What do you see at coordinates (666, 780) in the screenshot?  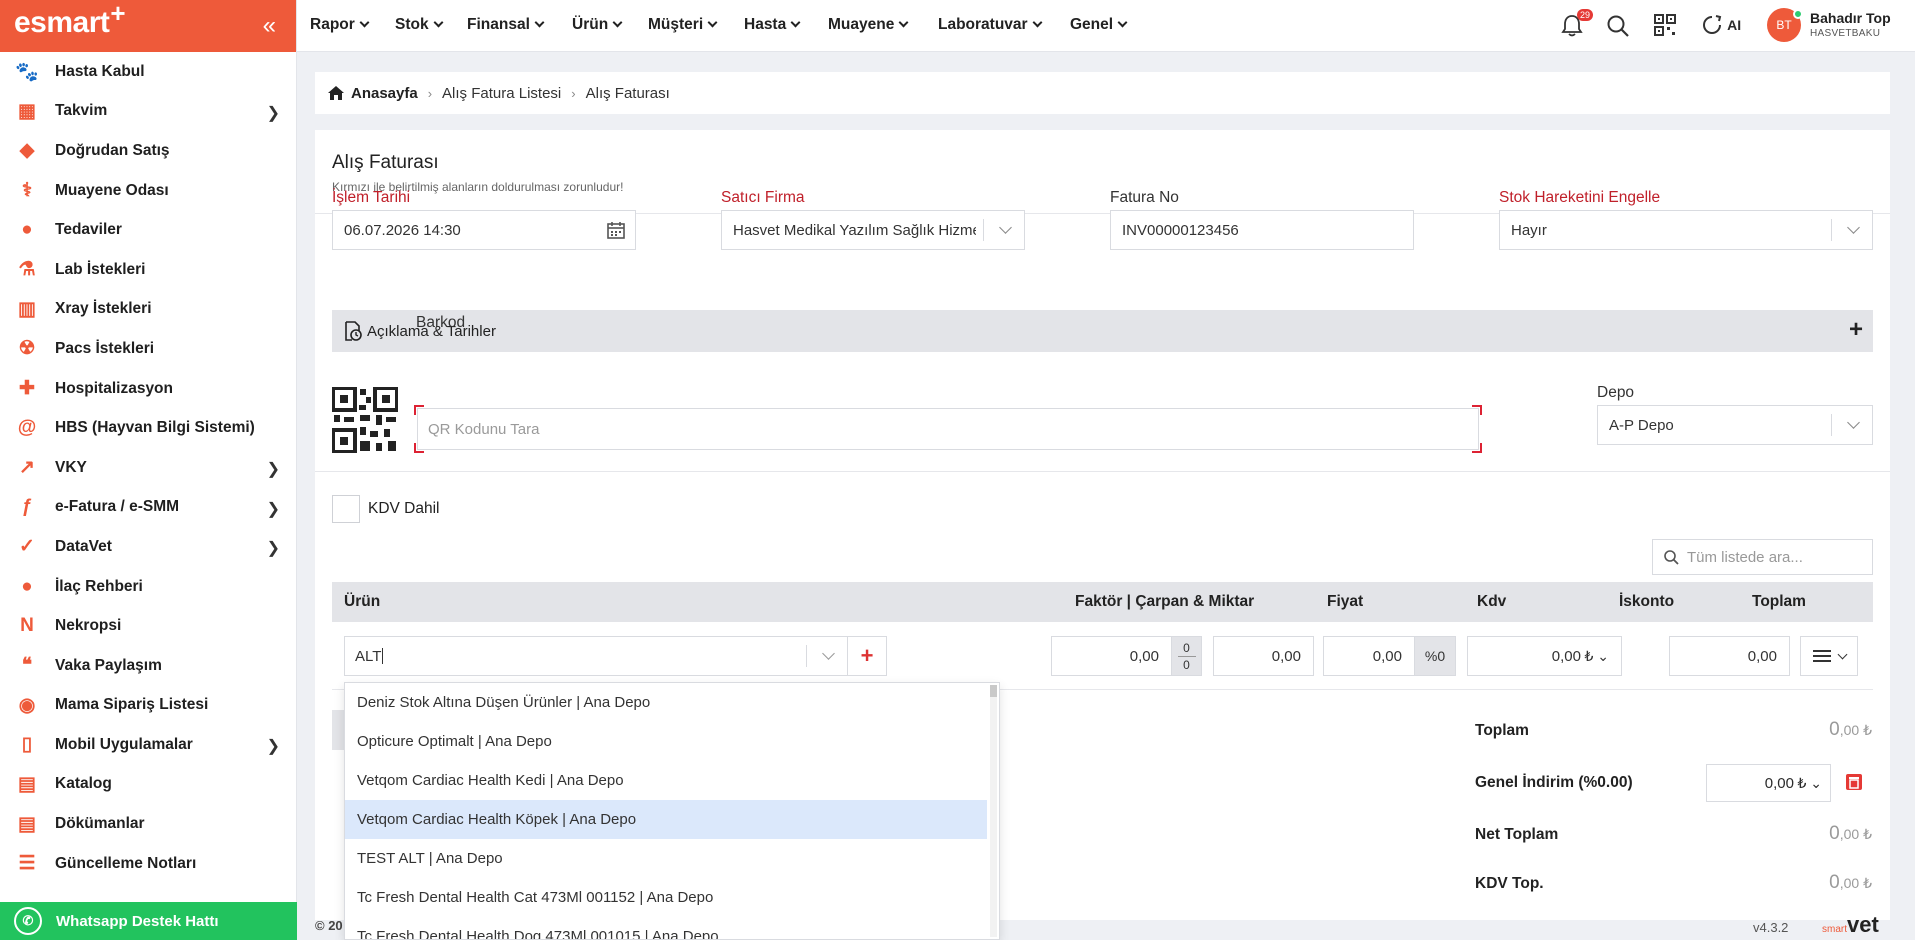 I see `dropdown-option: Vetqom Cardiac Health Kedi | Ana Depo` at bounding box center [666, 780].